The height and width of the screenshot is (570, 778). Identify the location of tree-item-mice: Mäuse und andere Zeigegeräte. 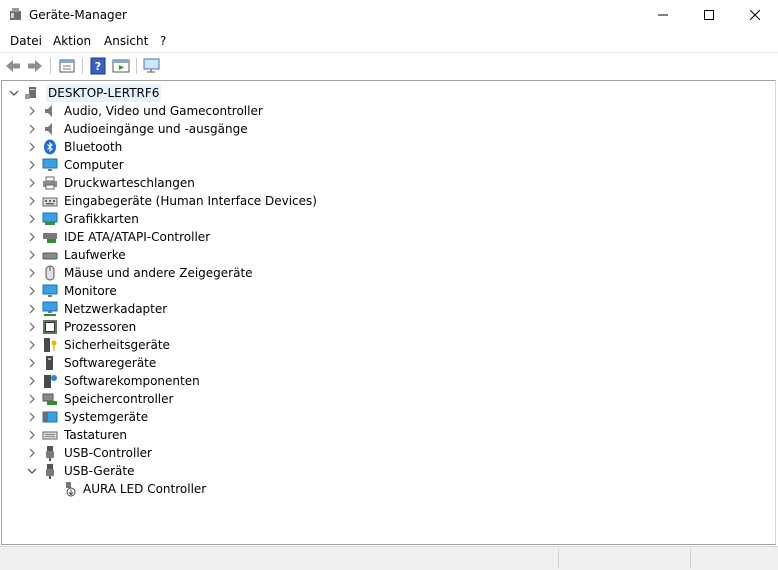
(139, 273).